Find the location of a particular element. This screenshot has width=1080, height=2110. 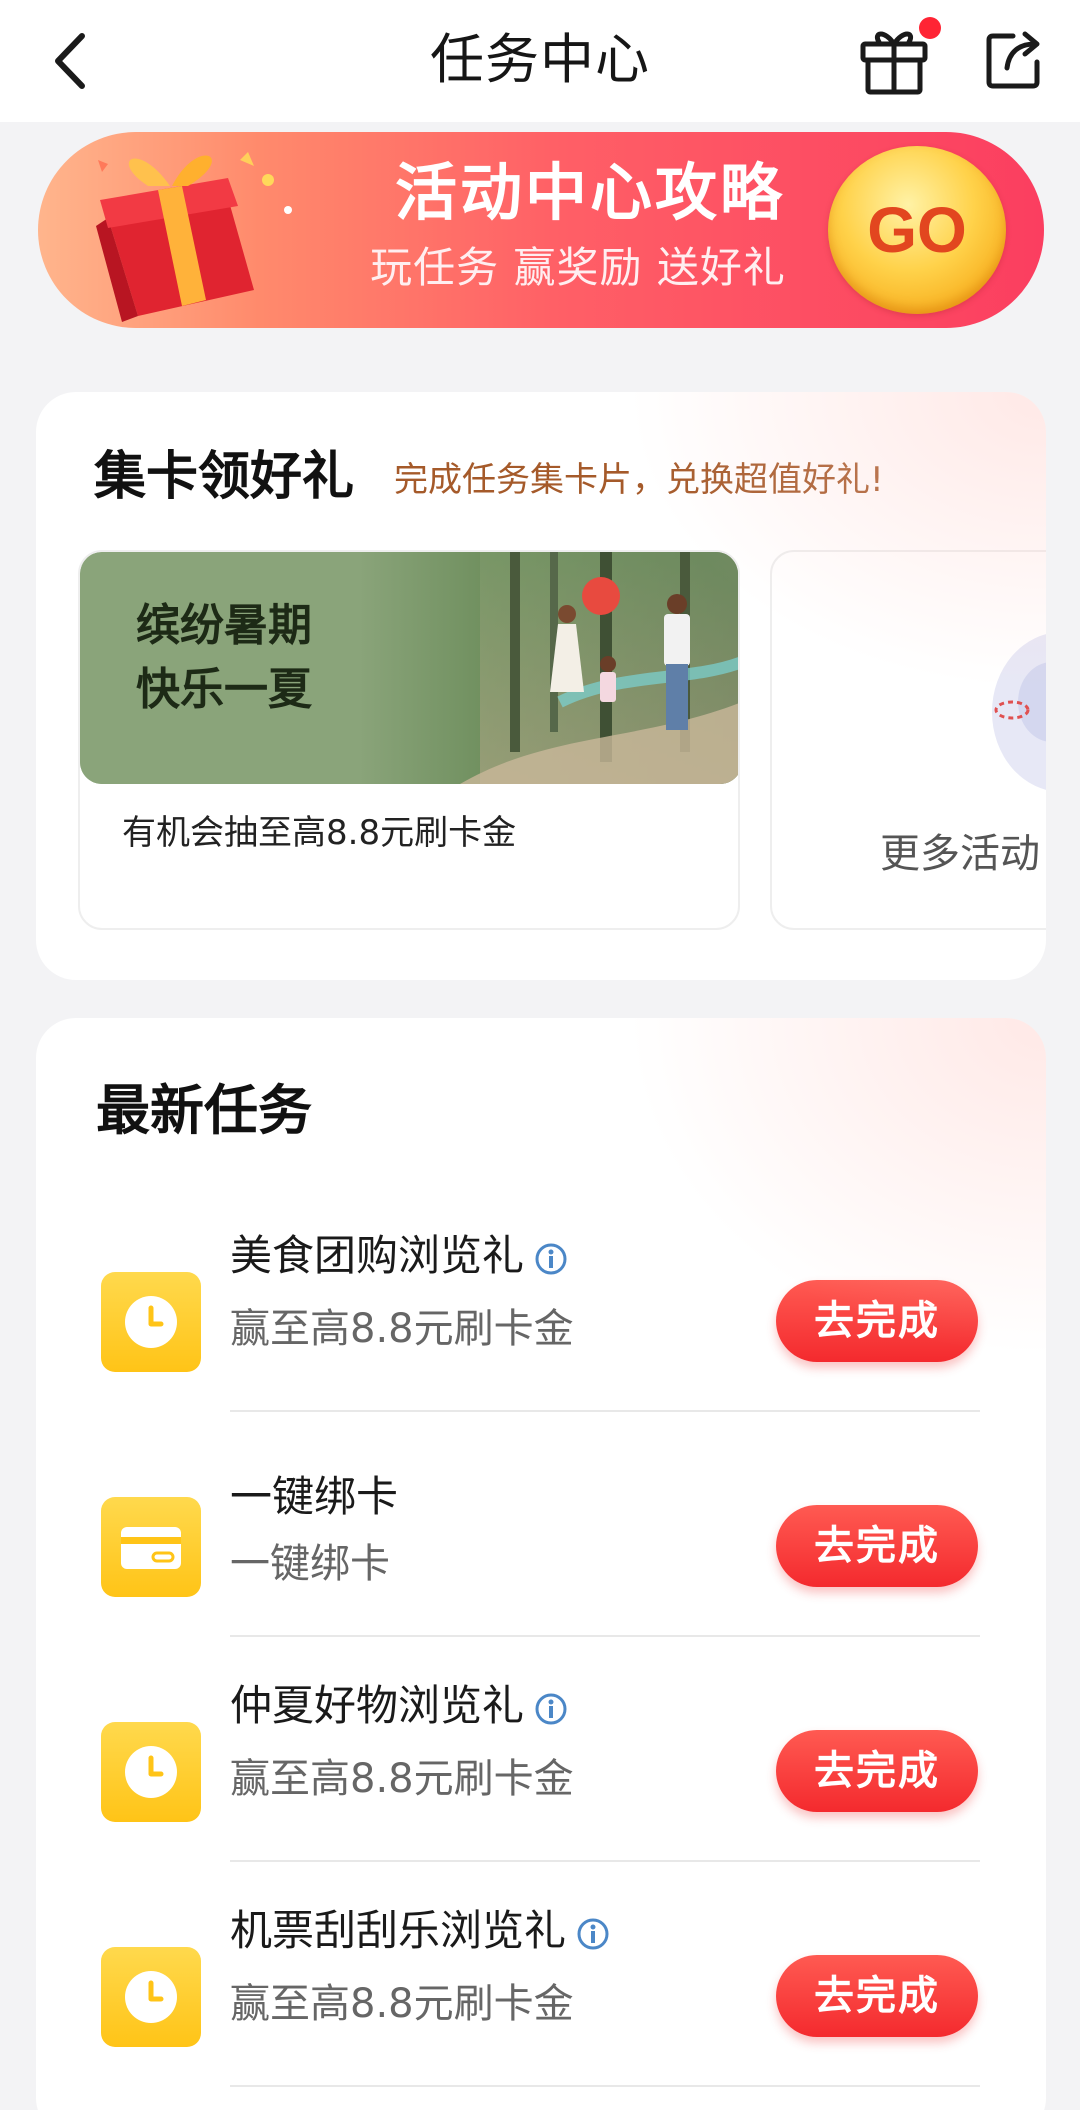

share-button is located at coordinates (1015, 59).